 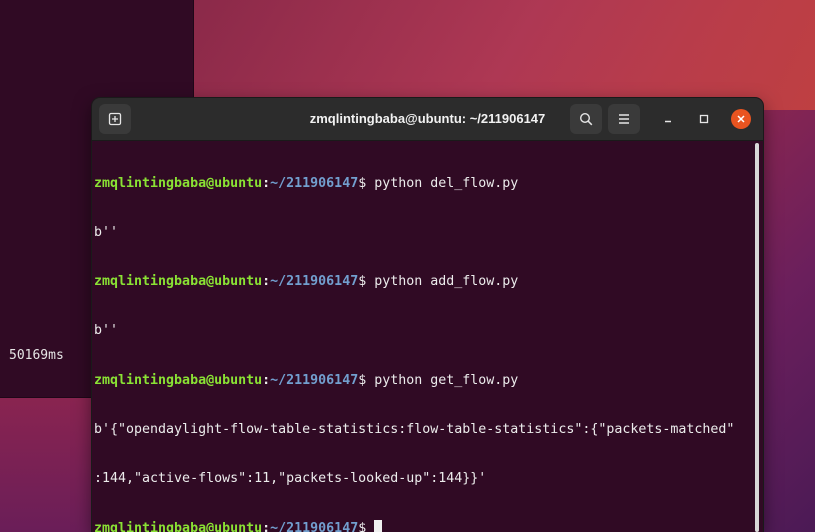 What do you see at coordinates (446, 380) in the screenshot?
I see `command-text: python get_flow.py` at bounding box center [446, 380].